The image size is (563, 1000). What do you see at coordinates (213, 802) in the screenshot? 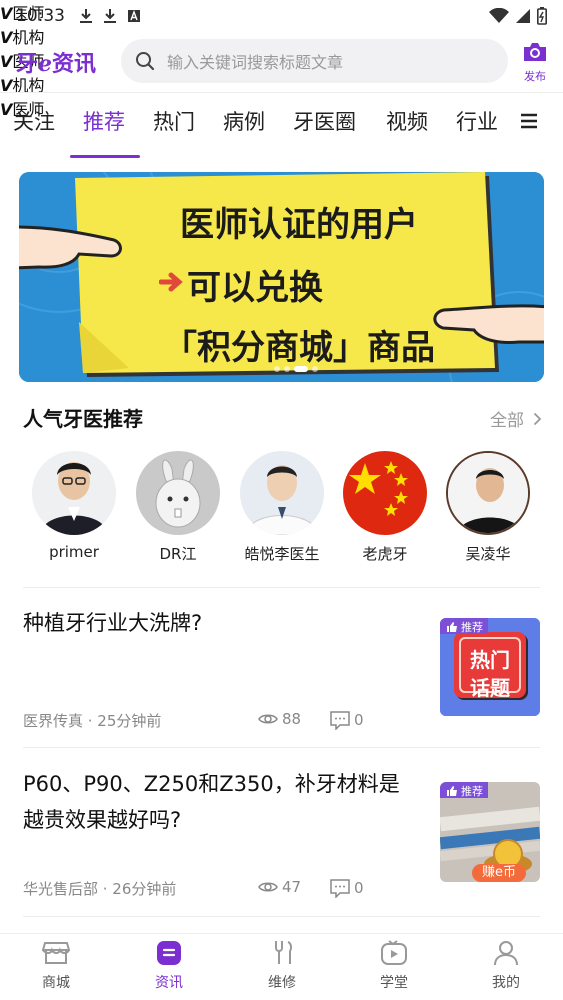
I see `article-title: P60、P90、Z250和Z350，补牙材料是越贵效果越好吗?` at bounding box center [213, 802].